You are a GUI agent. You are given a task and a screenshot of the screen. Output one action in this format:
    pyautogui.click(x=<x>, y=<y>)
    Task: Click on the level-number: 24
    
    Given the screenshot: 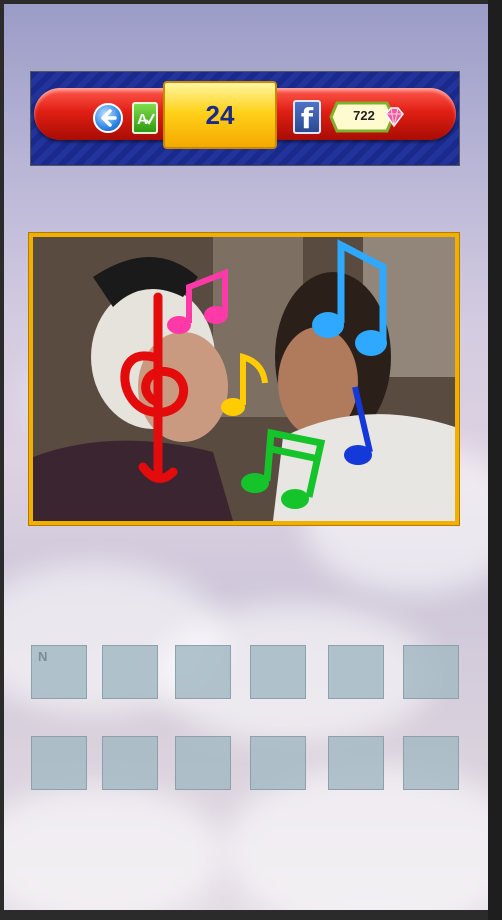 What is the action you would take?
    pyautogui.click(x=220, y=114)
    